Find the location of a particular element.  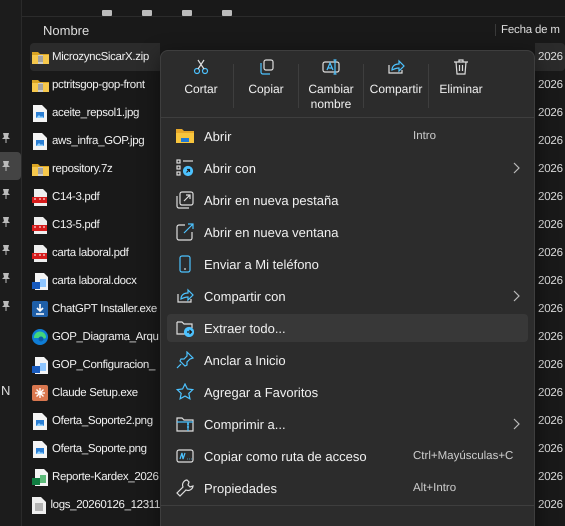

file-name: Claude Setup.exe is located at coordinates (95, 393).